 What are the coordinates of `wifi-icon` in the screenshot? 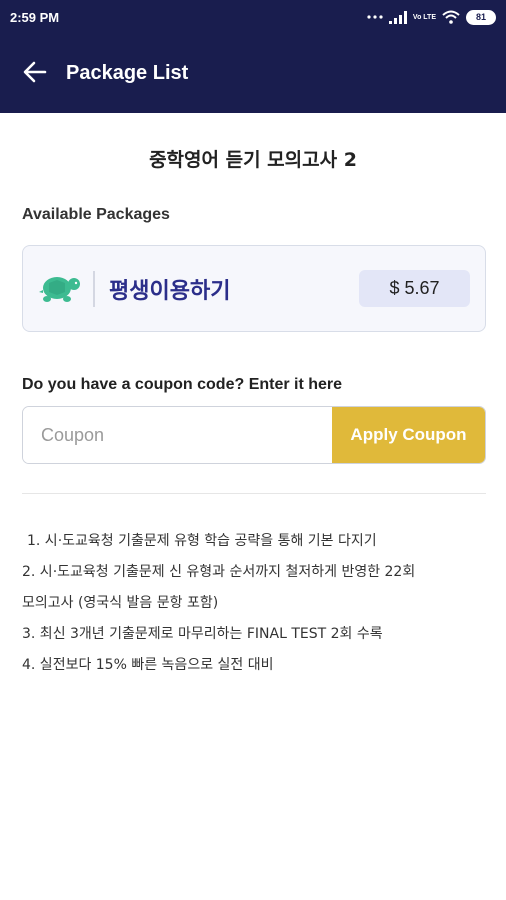 It's located at (451, 17).